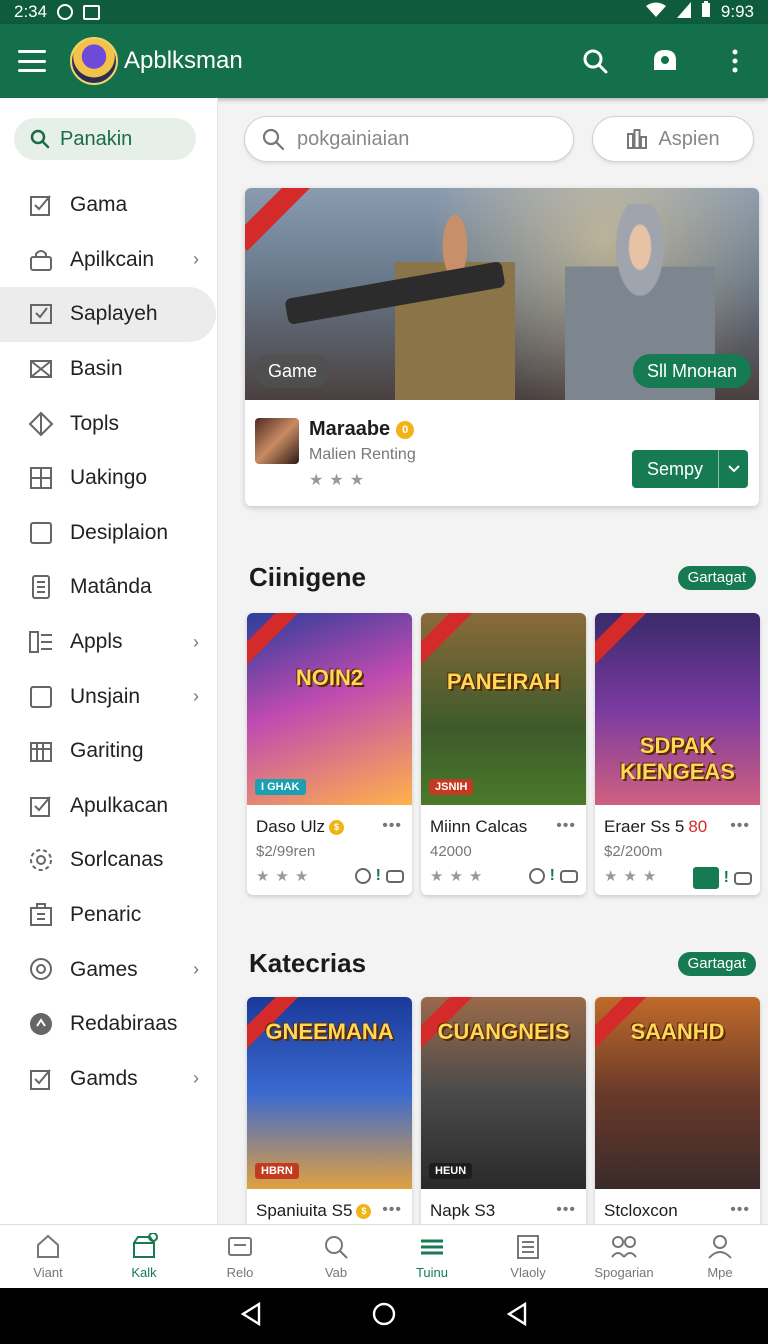 The image size is (768, 1344). I want to click on tab-item: Vab, so click(336, 1256).